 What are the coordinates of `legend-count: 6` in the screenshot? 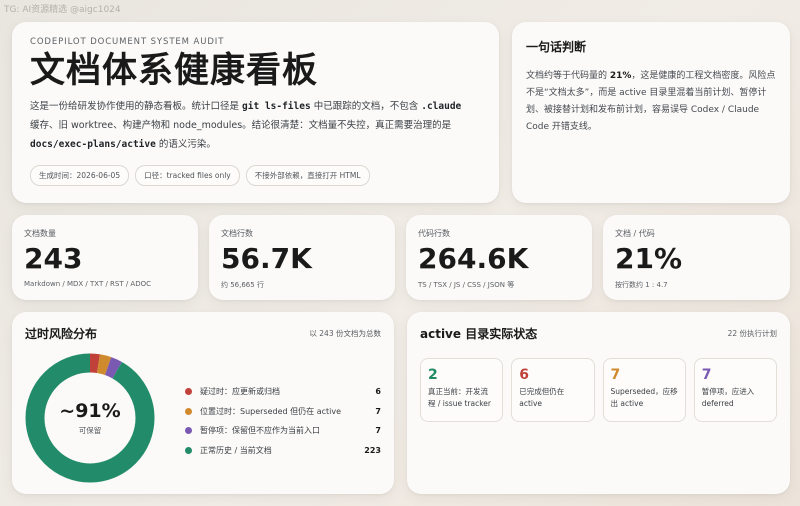 It's located at (378, 392).